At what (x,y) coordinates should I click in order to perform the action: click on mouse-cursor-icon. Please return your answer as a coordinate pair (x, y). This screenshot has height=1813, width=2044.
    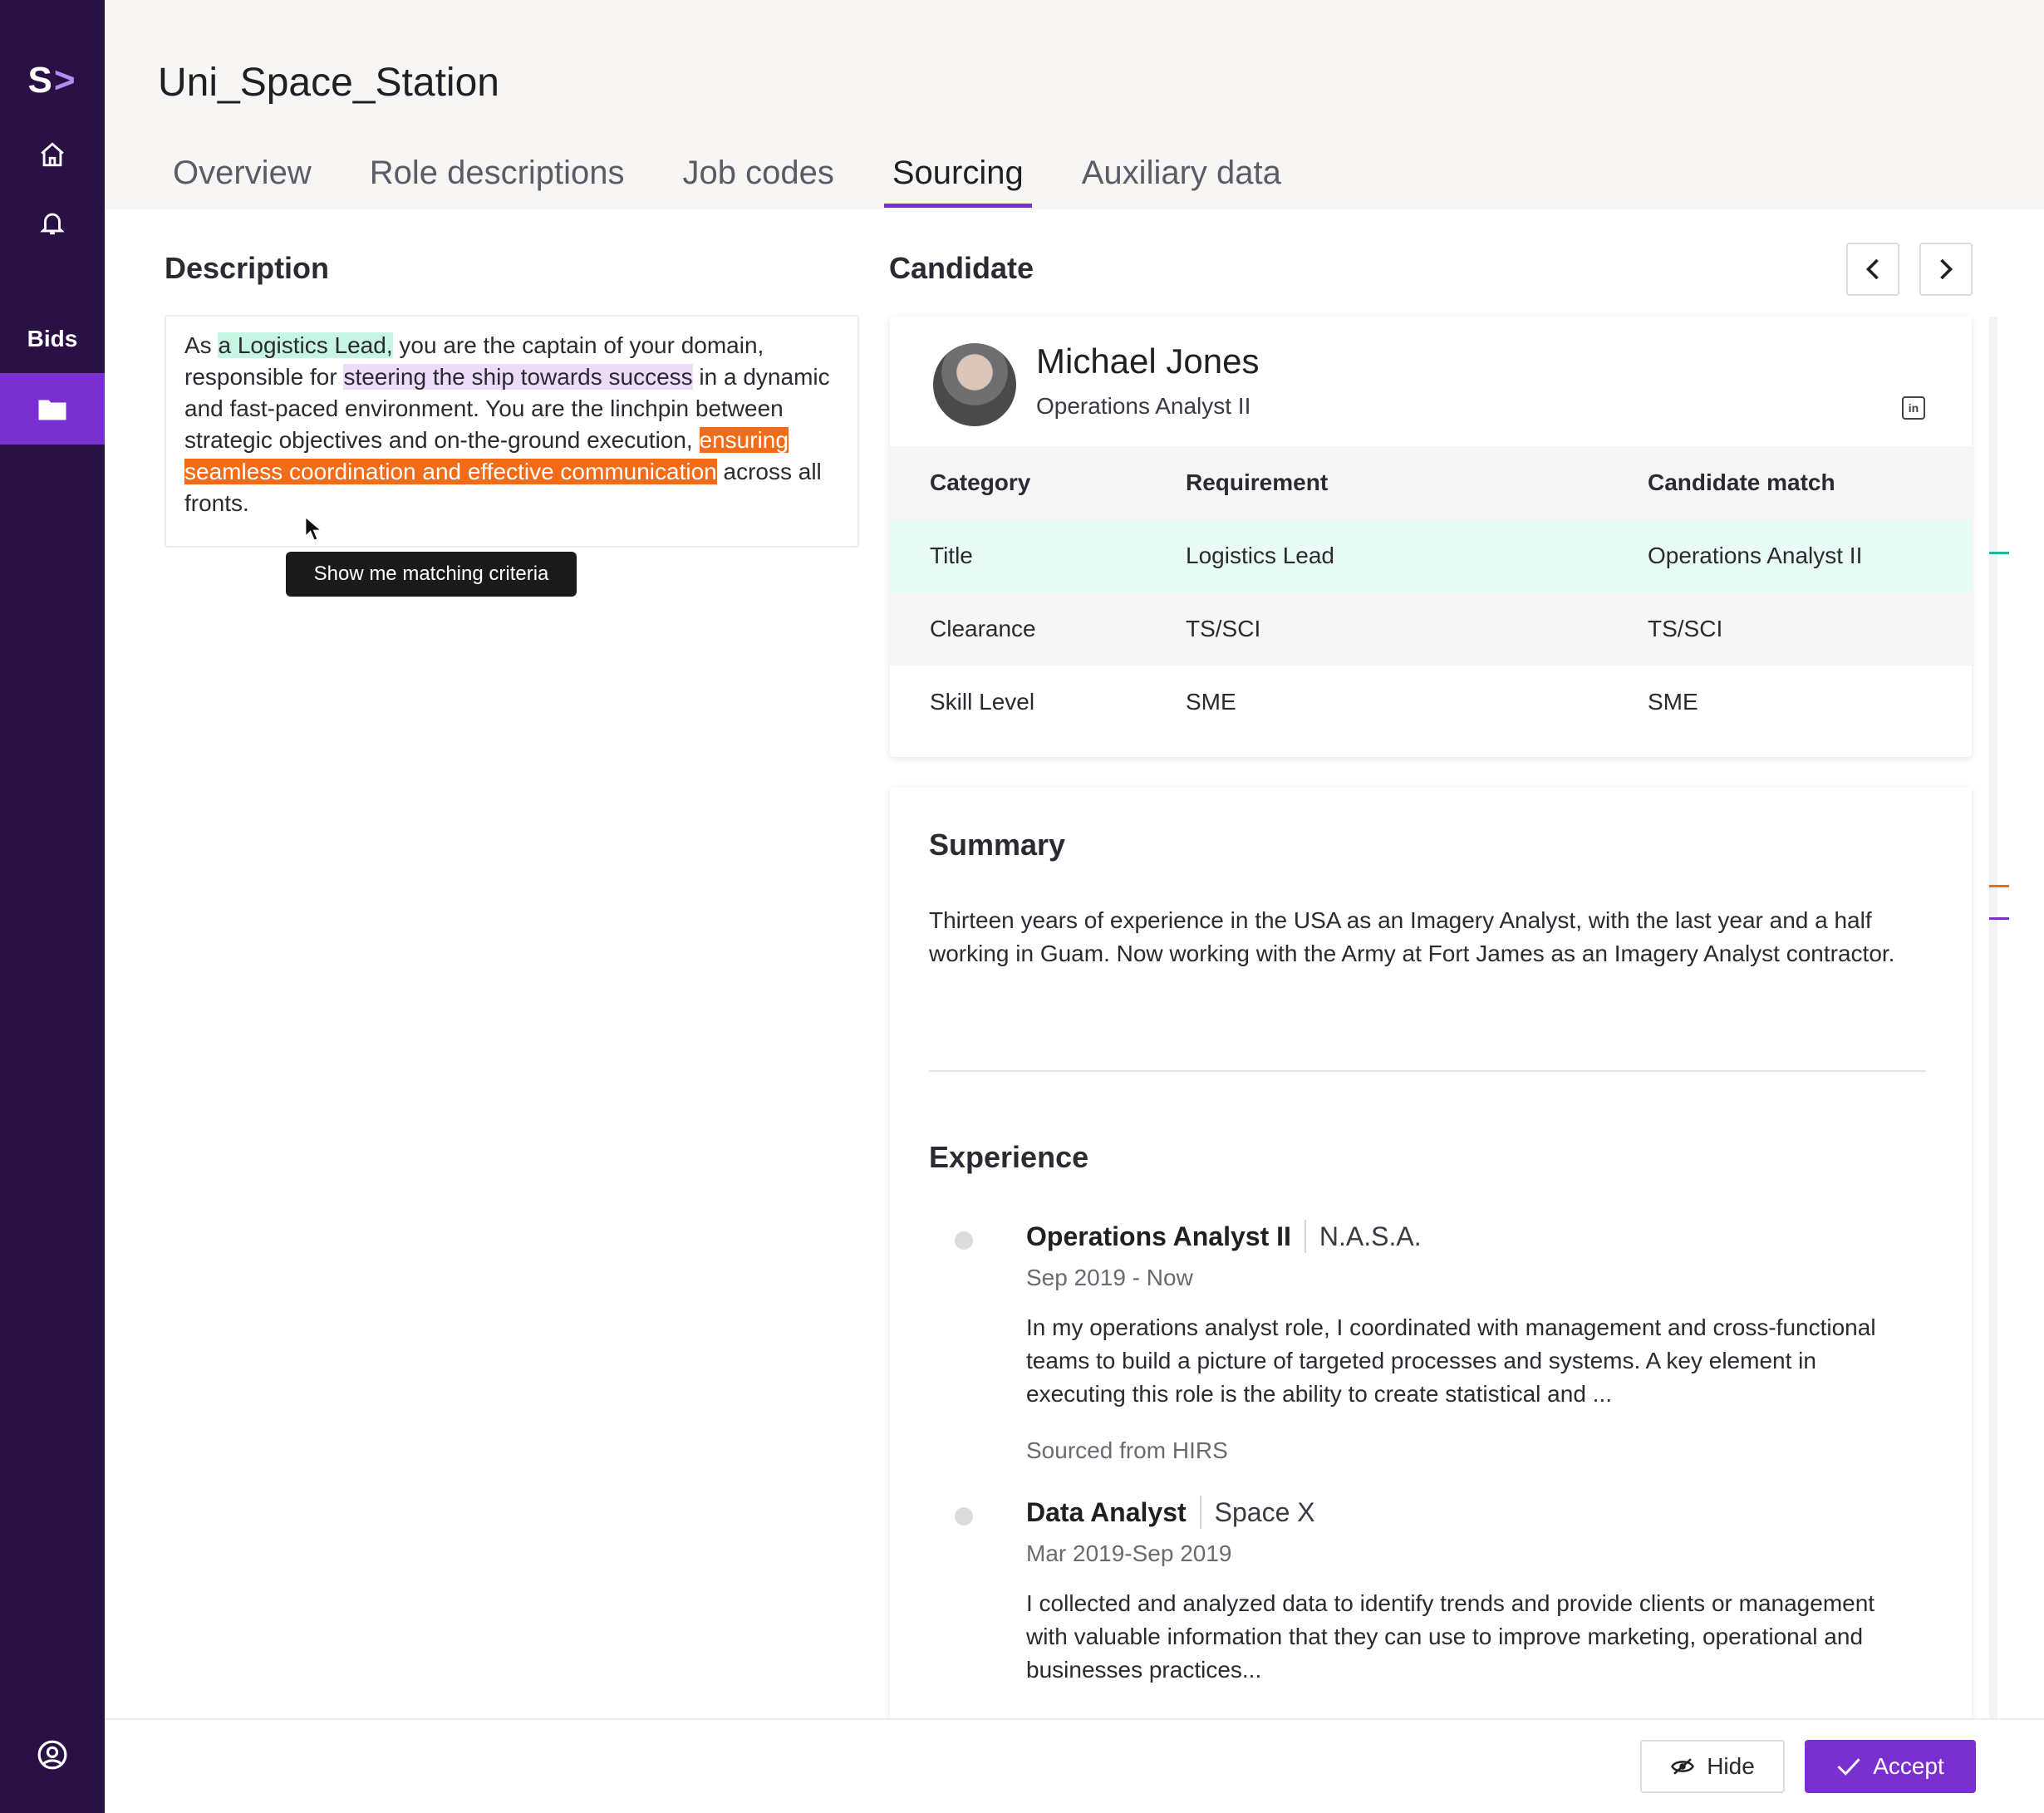
    Looking at the image, I should click on (314, 528).